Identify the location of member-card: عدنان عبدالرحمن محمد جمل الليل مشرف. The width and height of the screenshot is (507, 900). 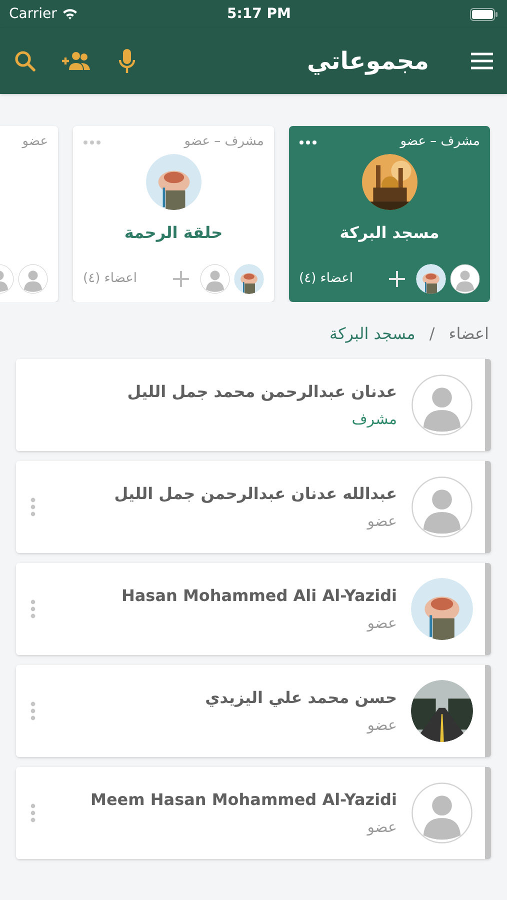
(253, 405).